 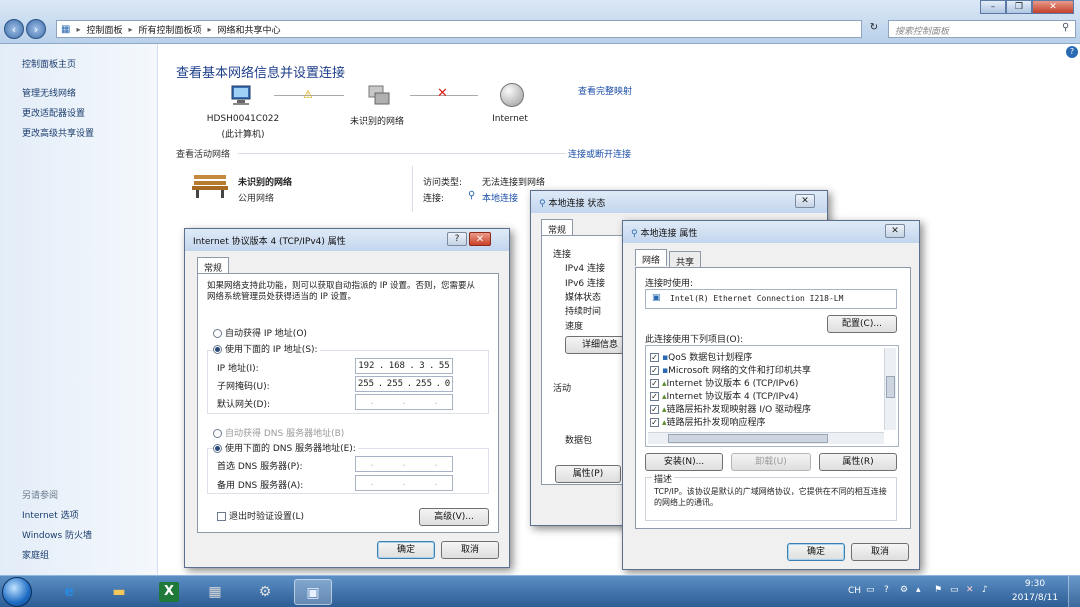 What do you see at coordinates (599, 153) in the screenshot?
I see `connect-disconnect-link: 连接或断开连接` at bounding box center [599, 153].